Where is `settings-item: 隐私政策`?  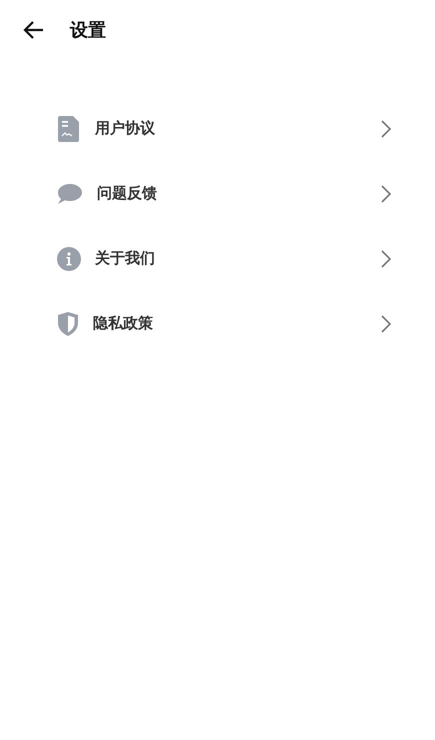
settings-item: 隐私政策 is located at coordinates (217, 323).